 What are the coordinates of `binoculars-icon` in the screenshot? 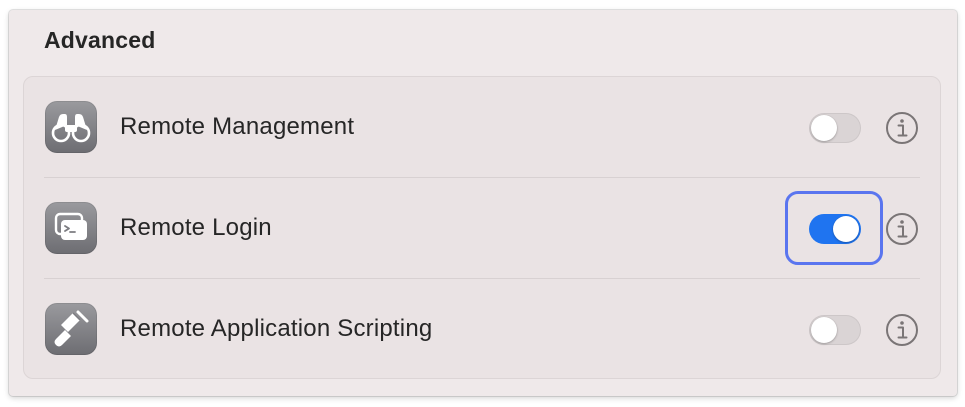 It's located at (71, 127).